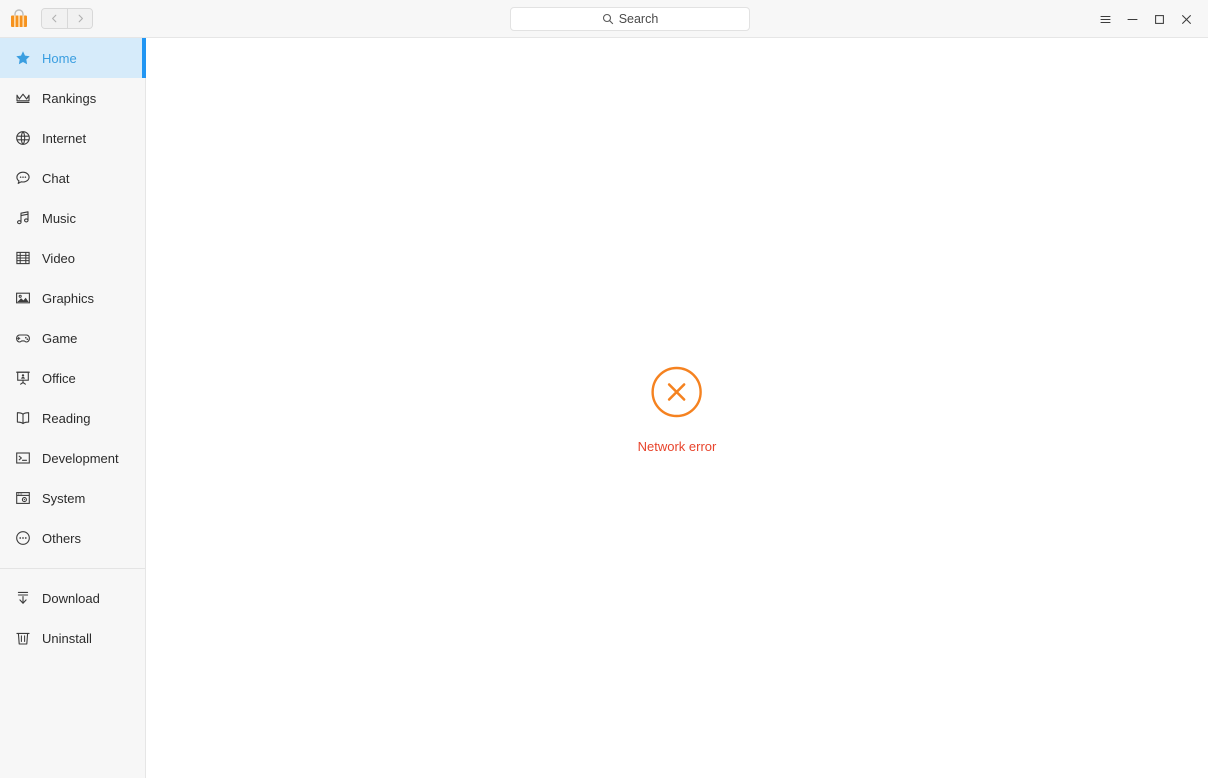 The height and width of the screenshot is (778, 1208). Describe the element at coordinates (22, 538) in the screenshot. I see `ellipsis-circle-icon` at that location.